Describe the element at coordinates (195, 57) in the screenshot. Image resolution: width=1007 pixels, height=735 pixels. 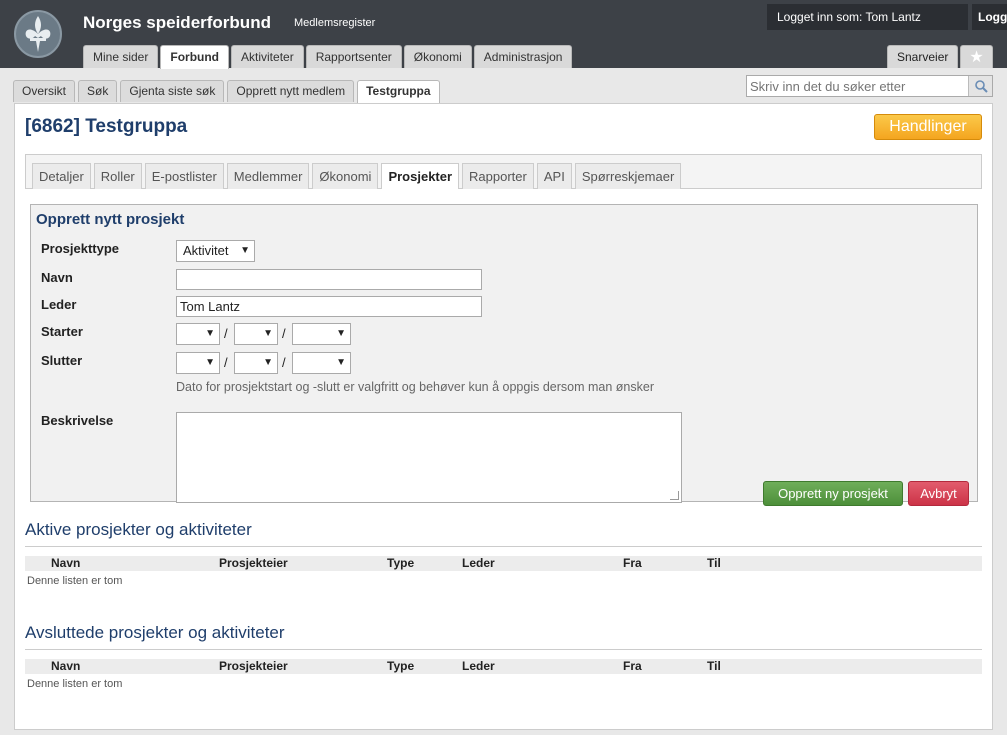
I see `main-tab-forbund: Forbund` at that location.